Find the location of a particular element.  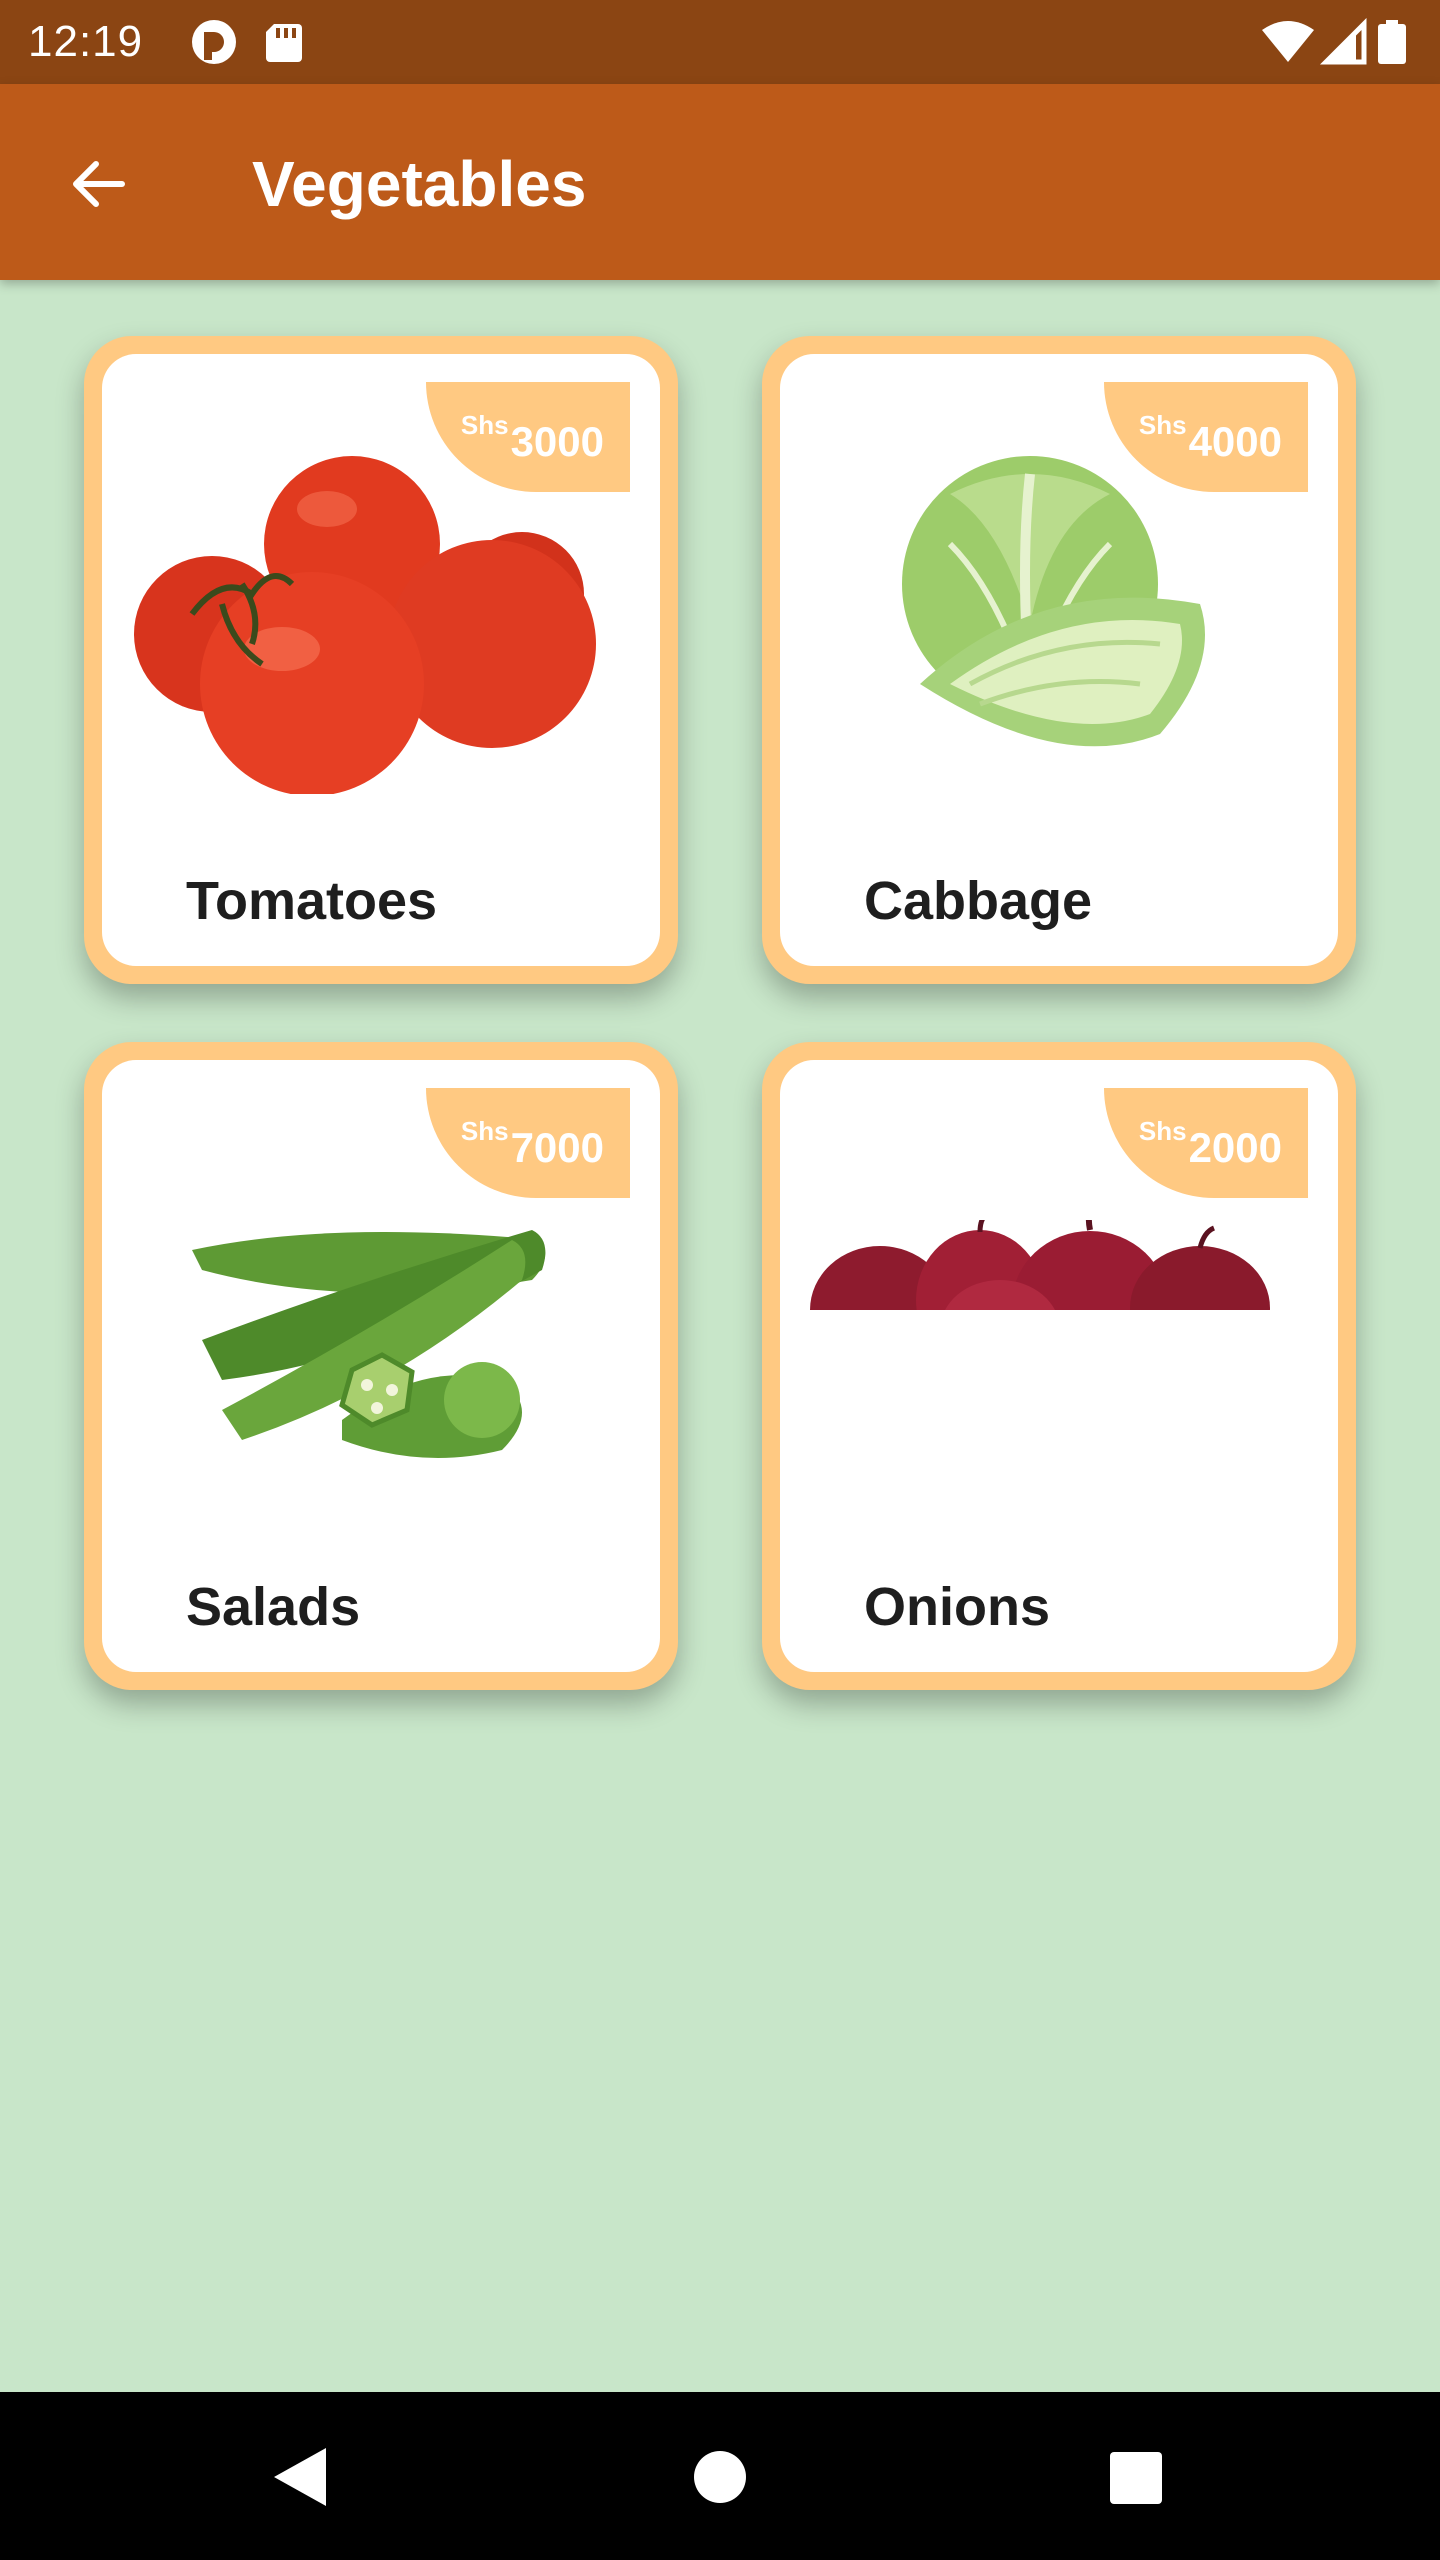

arrow-left-icon is located at coordinates (99, 184).